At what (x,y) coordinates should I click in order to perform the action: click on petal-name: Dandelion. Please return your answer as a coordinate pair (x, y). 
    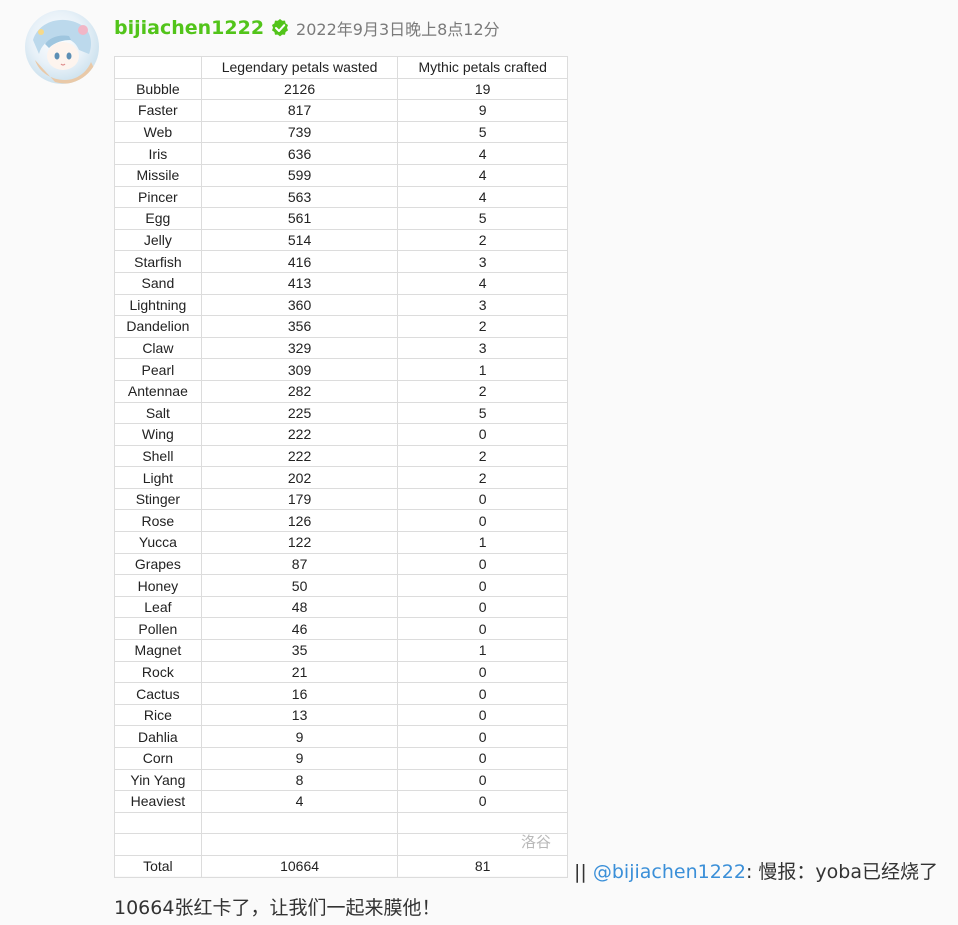
    Looking at the image, I should click on (158, 326).